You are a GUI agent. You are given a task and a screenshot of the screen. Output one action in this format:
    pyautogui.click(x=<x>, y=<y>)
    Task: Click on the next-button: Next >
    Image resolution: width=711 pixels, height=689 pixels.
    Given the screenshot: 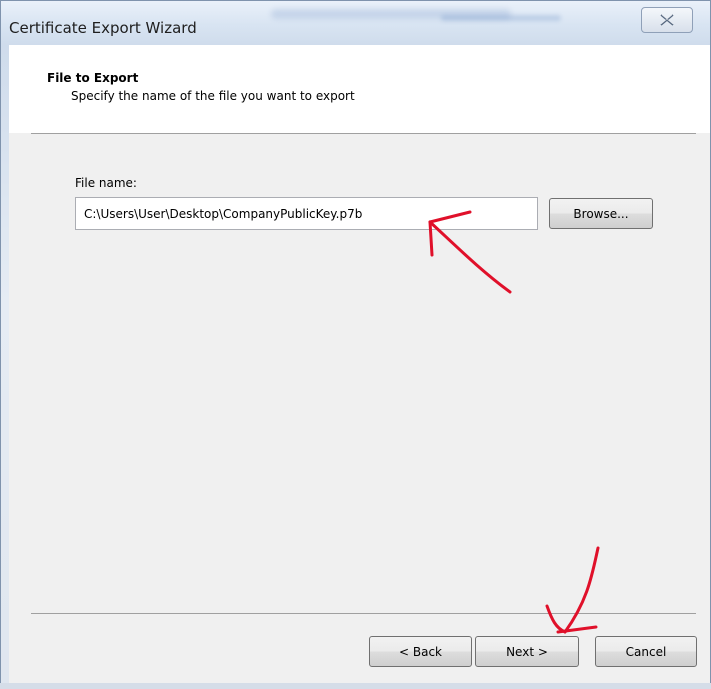 What is the action you would take?
    pyautogui.click(x=527, y=651)
    